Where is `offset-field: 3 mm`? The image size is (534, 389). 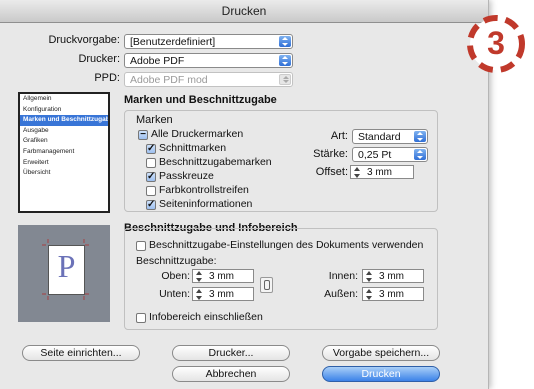
offset-field: 3 mm is located at coordinates (382, 172).